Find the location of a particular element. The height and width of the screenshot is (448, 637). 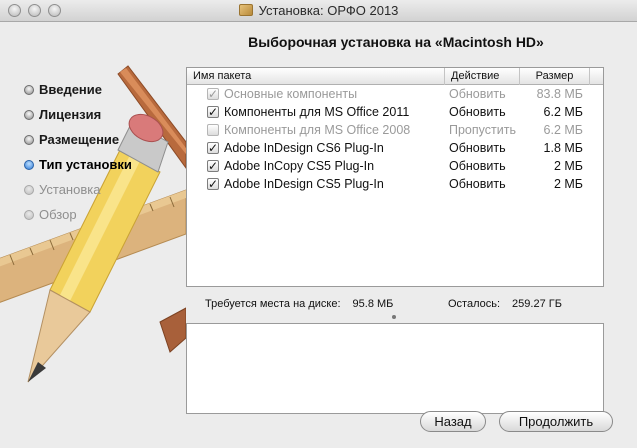

package-name: Adobe InCopy CS5 Plug-In is located at coordinates (299, 166).